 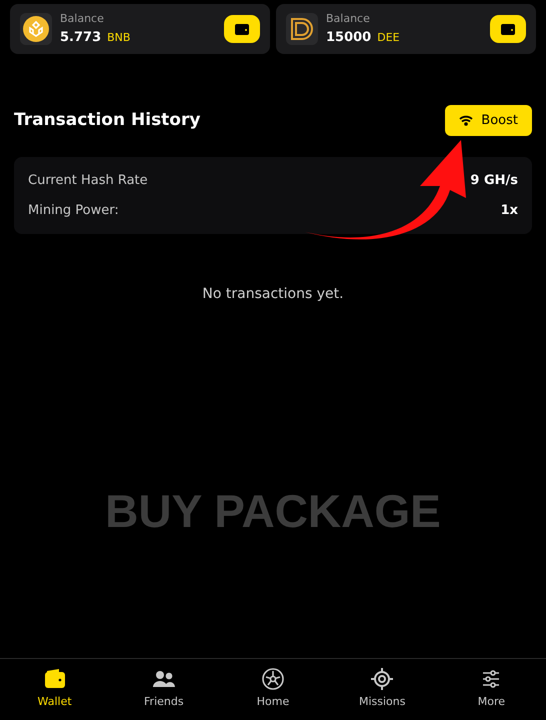 What do you see at coordinates (488, 120) in the screenshot?
I see `boost-button: Boost` at bounding box center [488, 120].